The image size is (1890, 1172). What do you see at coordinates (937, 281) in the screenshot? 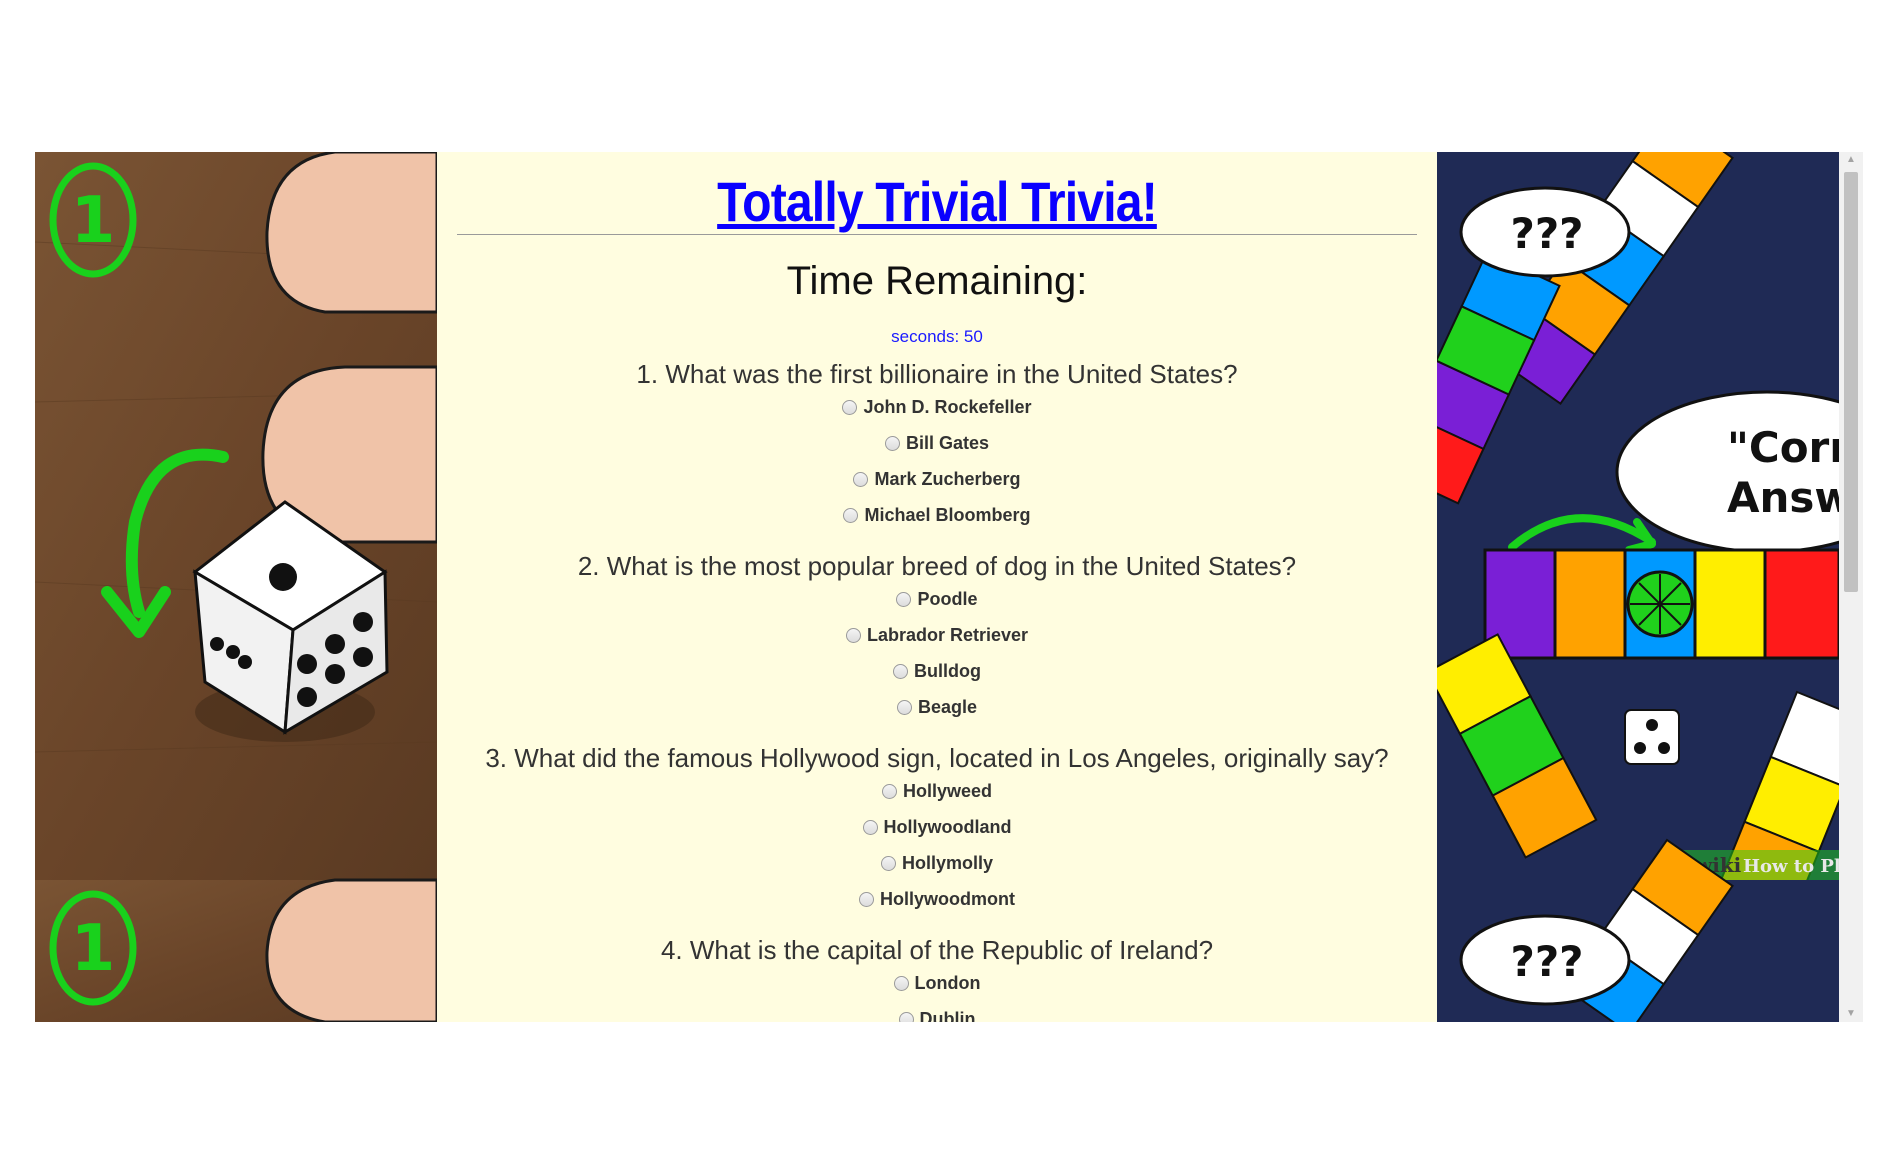
I see `timer-heading: Time Remaining:` at bounding box center [937, 281].